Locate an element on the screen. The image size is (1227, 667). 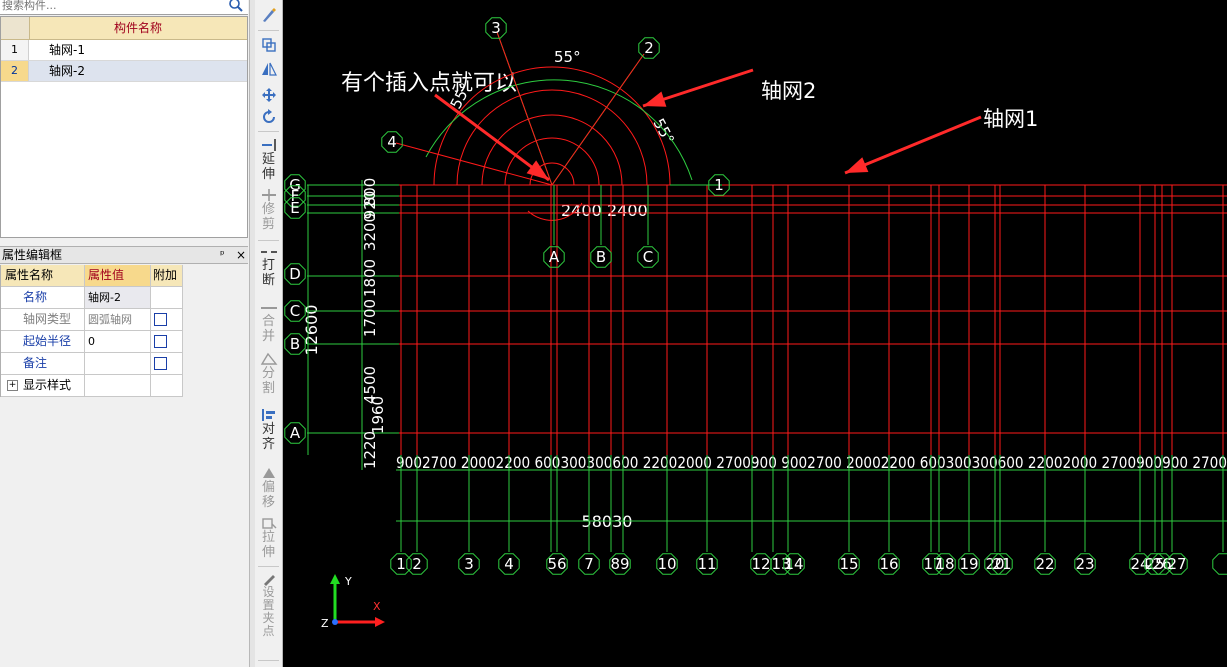
offset-label: 偏移 is located at coordinates (268, 495).